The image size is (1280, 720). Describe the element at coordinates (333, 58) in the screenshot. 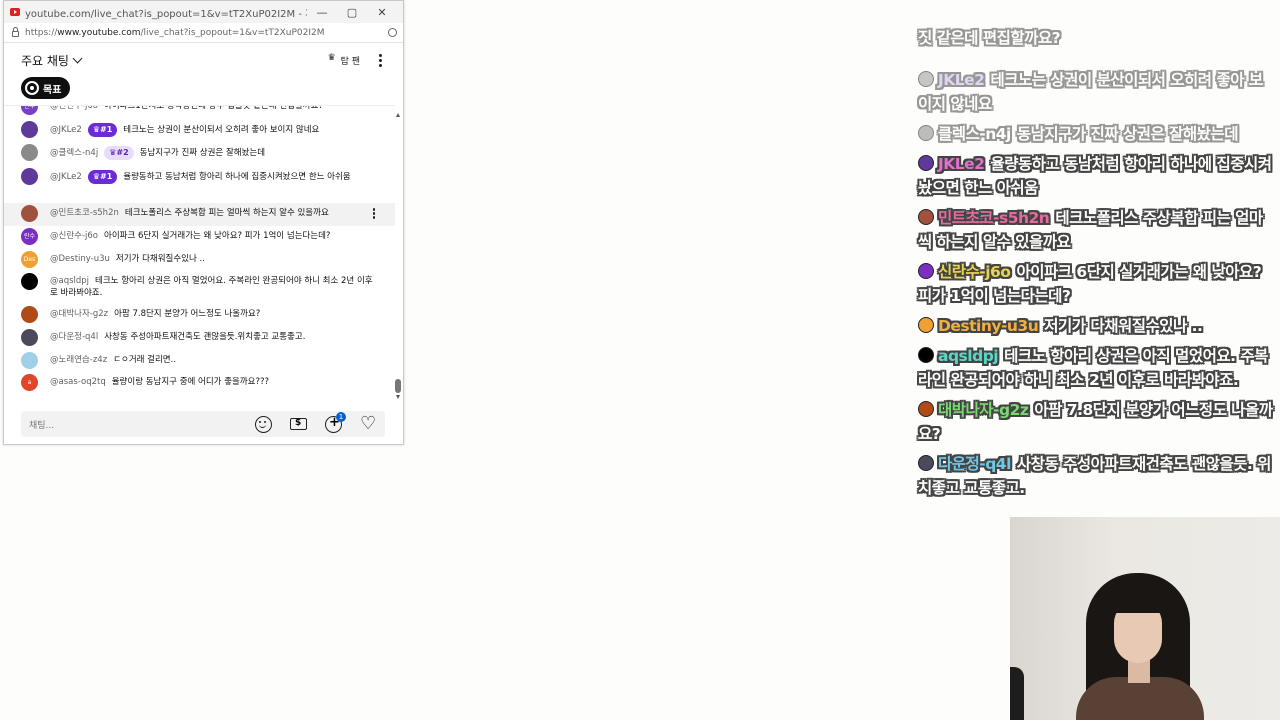

I see `crown-icon` at that location.